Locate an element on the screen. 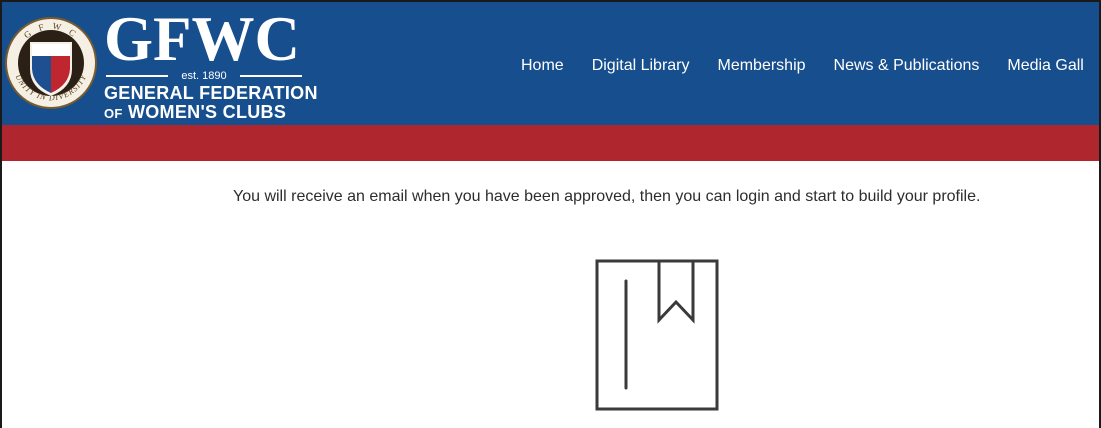 This screenshot has width=1101, height=428. brand-line-2: OF WOMEN'S CLUBS is located at coordinates (195, 113).